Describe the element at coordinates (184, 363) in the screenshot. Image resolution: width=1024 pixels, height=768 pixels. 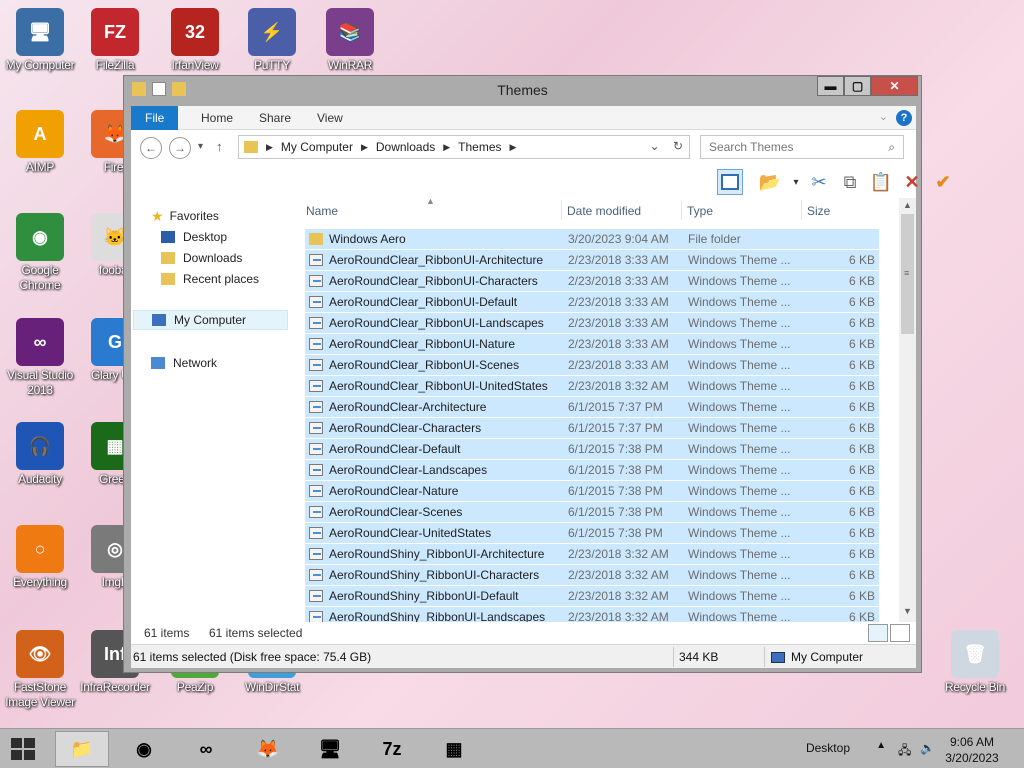
I see `nav-network: Network` at that location.